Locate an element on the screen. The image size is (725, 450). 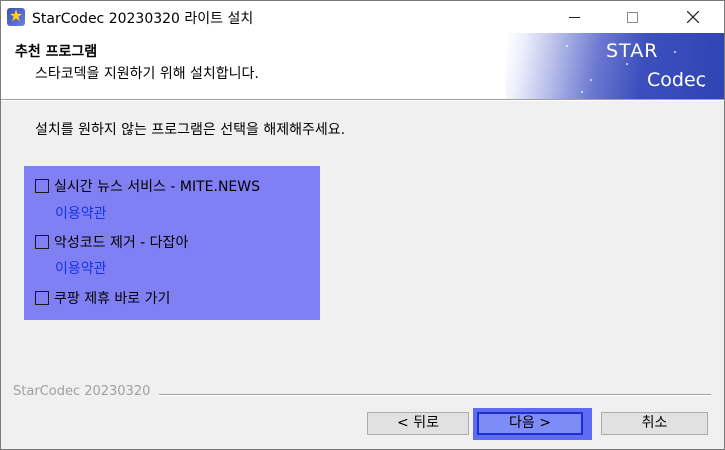
minimize-button is located at coordinates (575, 17).